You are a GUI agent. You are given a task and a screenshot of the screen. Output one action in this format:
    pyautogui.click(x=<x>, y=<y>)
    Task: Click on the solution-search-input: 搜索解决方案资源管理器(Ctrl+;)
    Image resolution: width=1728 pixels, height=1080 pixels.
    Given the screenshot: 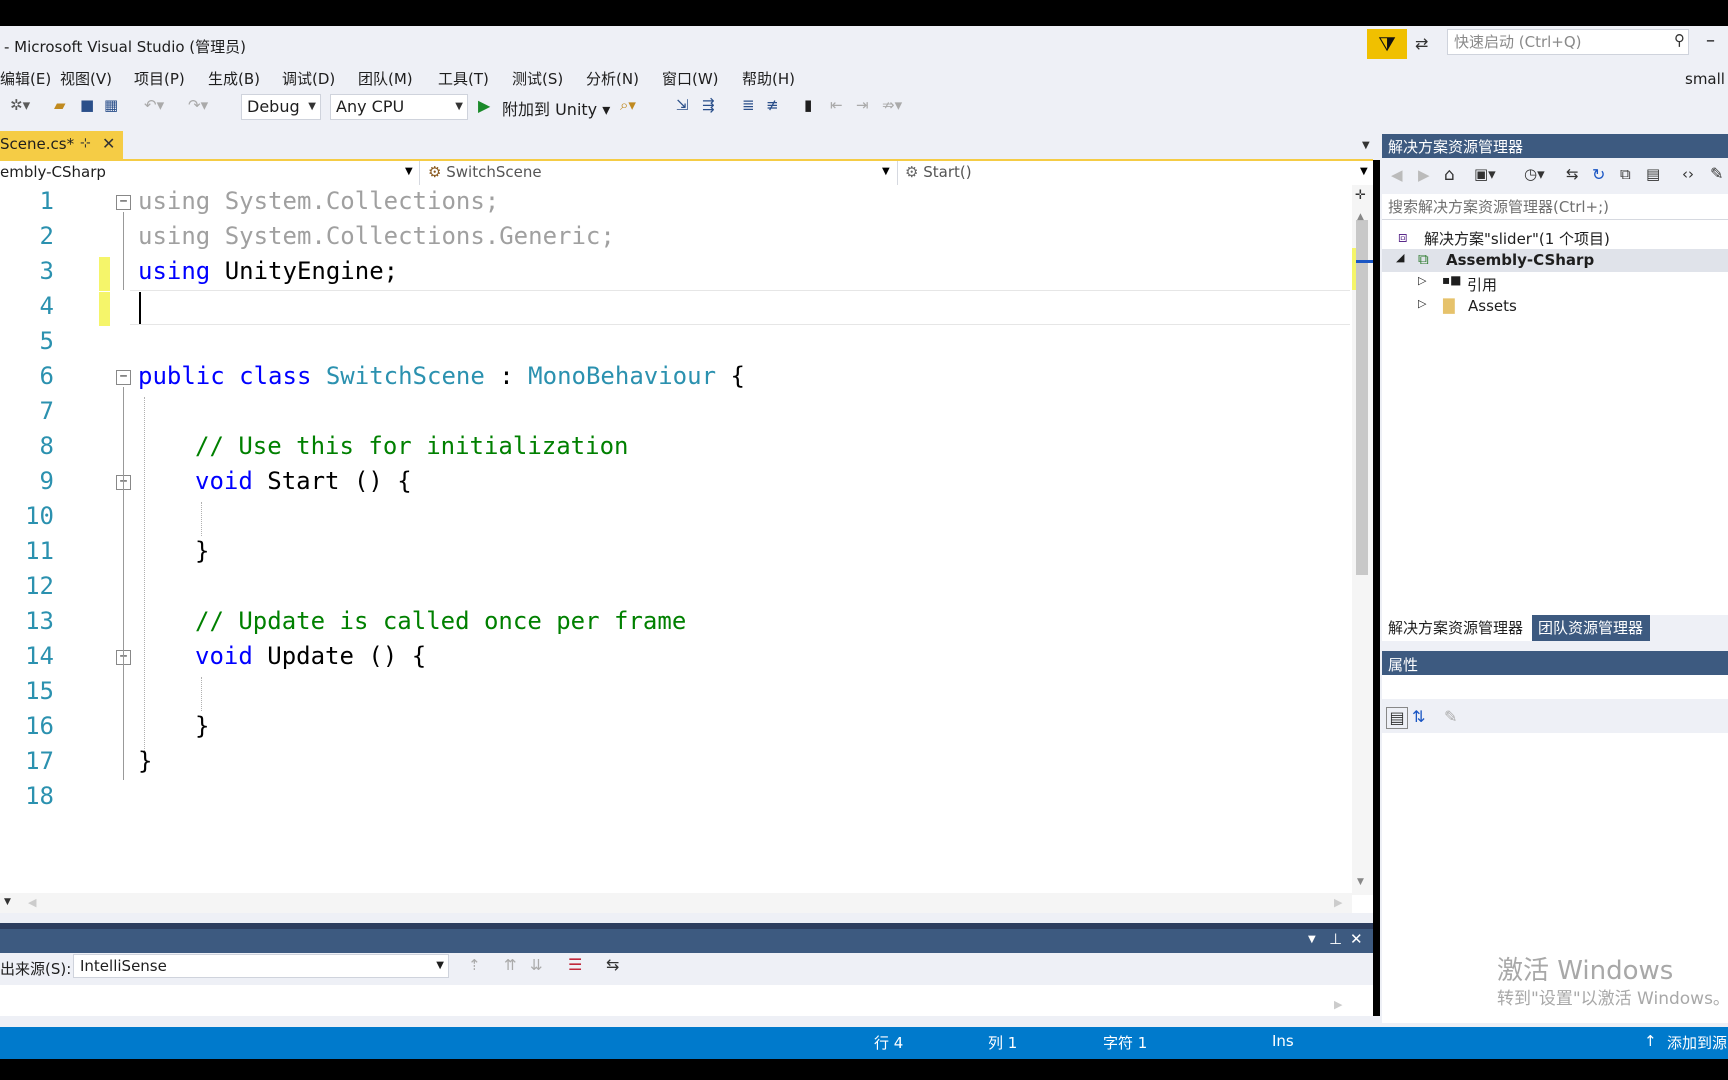 What is the action you would take?
    pyautogui.click(x=1555, y=207)
    